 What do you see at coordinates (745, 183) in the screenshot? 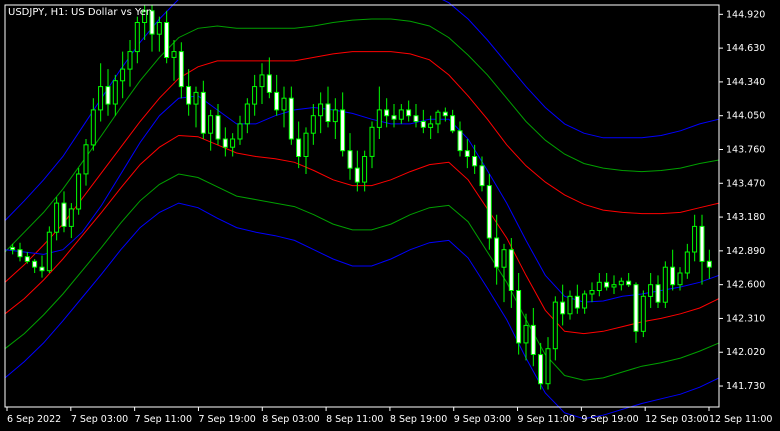
I see `price-label: 143.470` at bounding box center [745, 183].